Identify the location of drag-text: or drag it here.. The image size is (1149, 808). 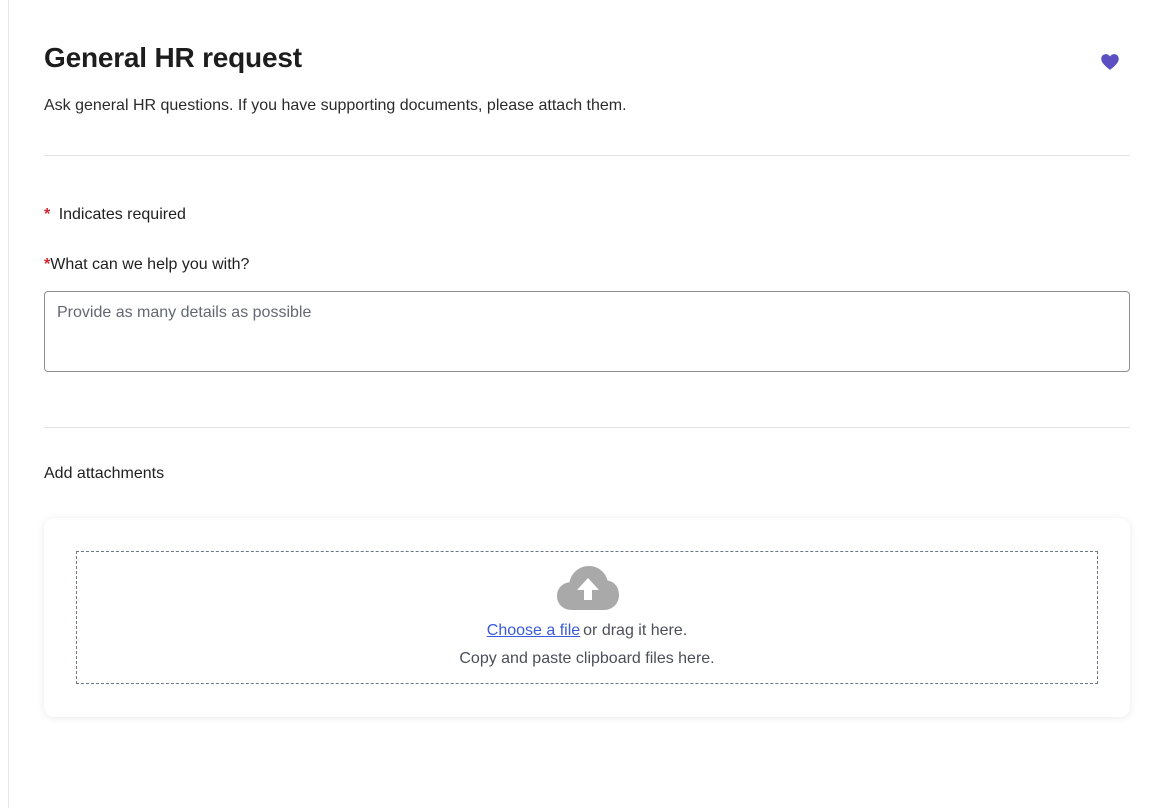
(635, 630).